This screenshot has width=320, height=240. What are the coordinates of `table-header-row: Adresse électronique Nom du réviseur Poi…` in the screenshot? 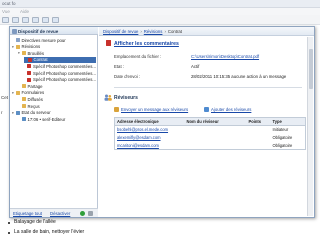 It's located at (210, 121).